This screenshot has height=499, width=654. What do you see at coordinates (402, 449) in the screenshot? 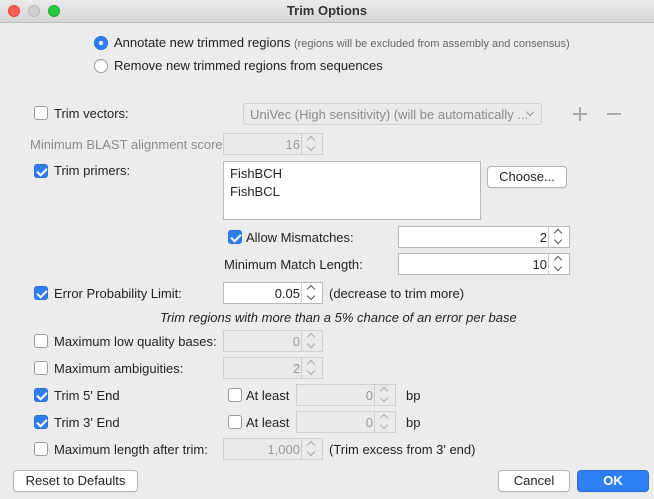
I see `max-length-hint: (Trim excess from 3' end)` at bounding box center [402, 449].